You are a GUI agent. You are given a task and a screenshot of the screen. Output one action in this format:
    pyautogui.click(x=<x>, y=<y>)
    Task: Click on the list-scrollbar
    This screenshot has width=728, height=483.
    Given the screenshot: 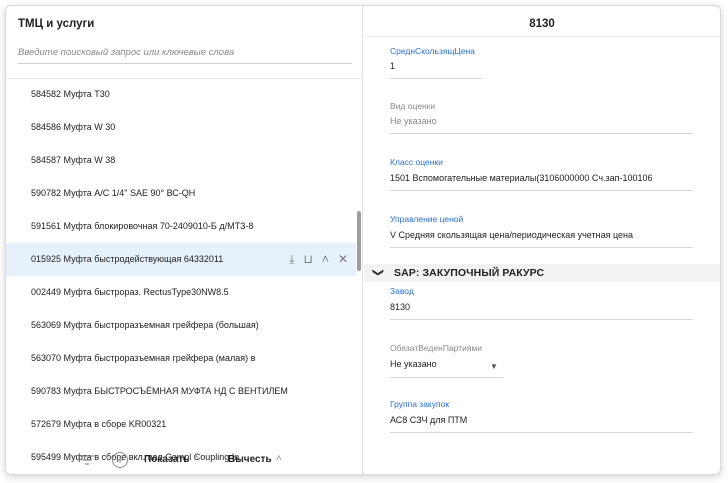 What is the action you would take?
    pyautogui.click(x=359, y=241)
    